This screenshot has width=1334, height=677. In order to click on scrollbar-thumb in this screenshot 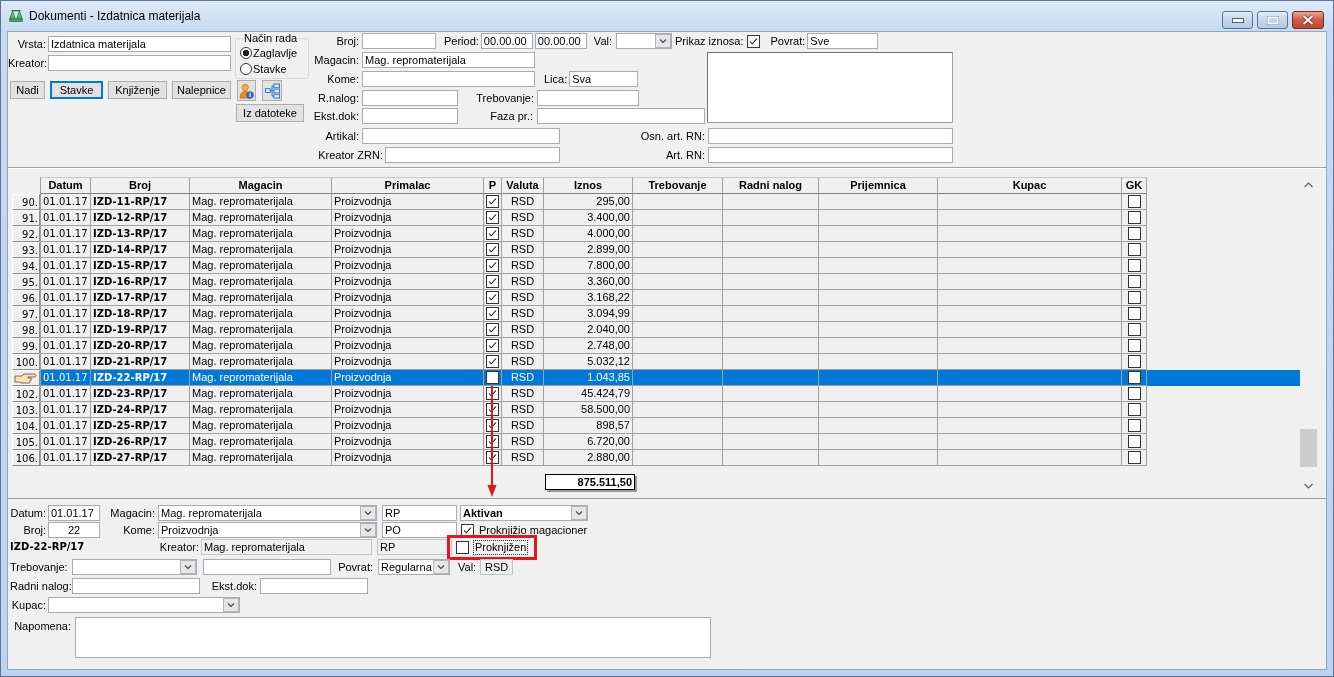, I will do `click(1308, 448)`.